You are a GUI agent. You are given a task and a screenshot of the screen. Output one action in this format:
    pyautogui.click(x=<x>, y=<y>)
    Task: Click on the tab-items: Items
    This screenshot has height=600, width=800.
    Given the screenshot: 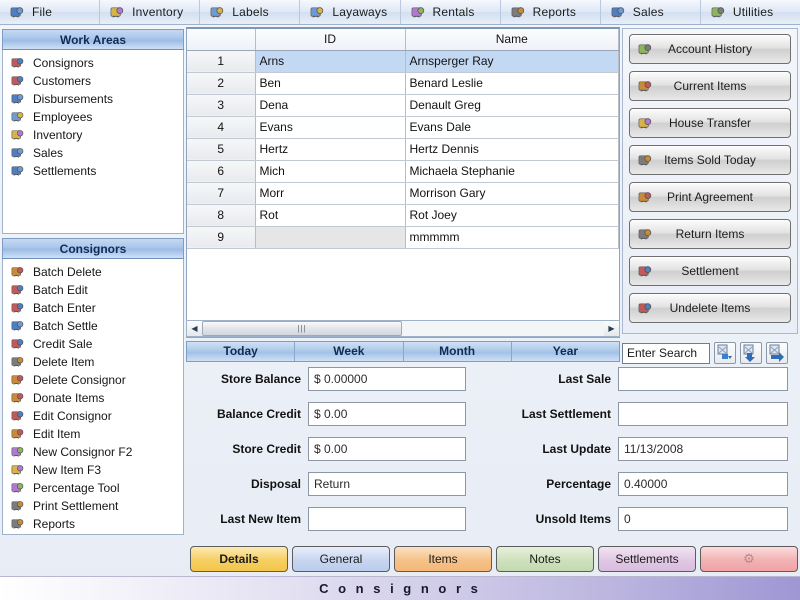 What is the action you would take?
    pyautogui.click(x=443, y=559)
    